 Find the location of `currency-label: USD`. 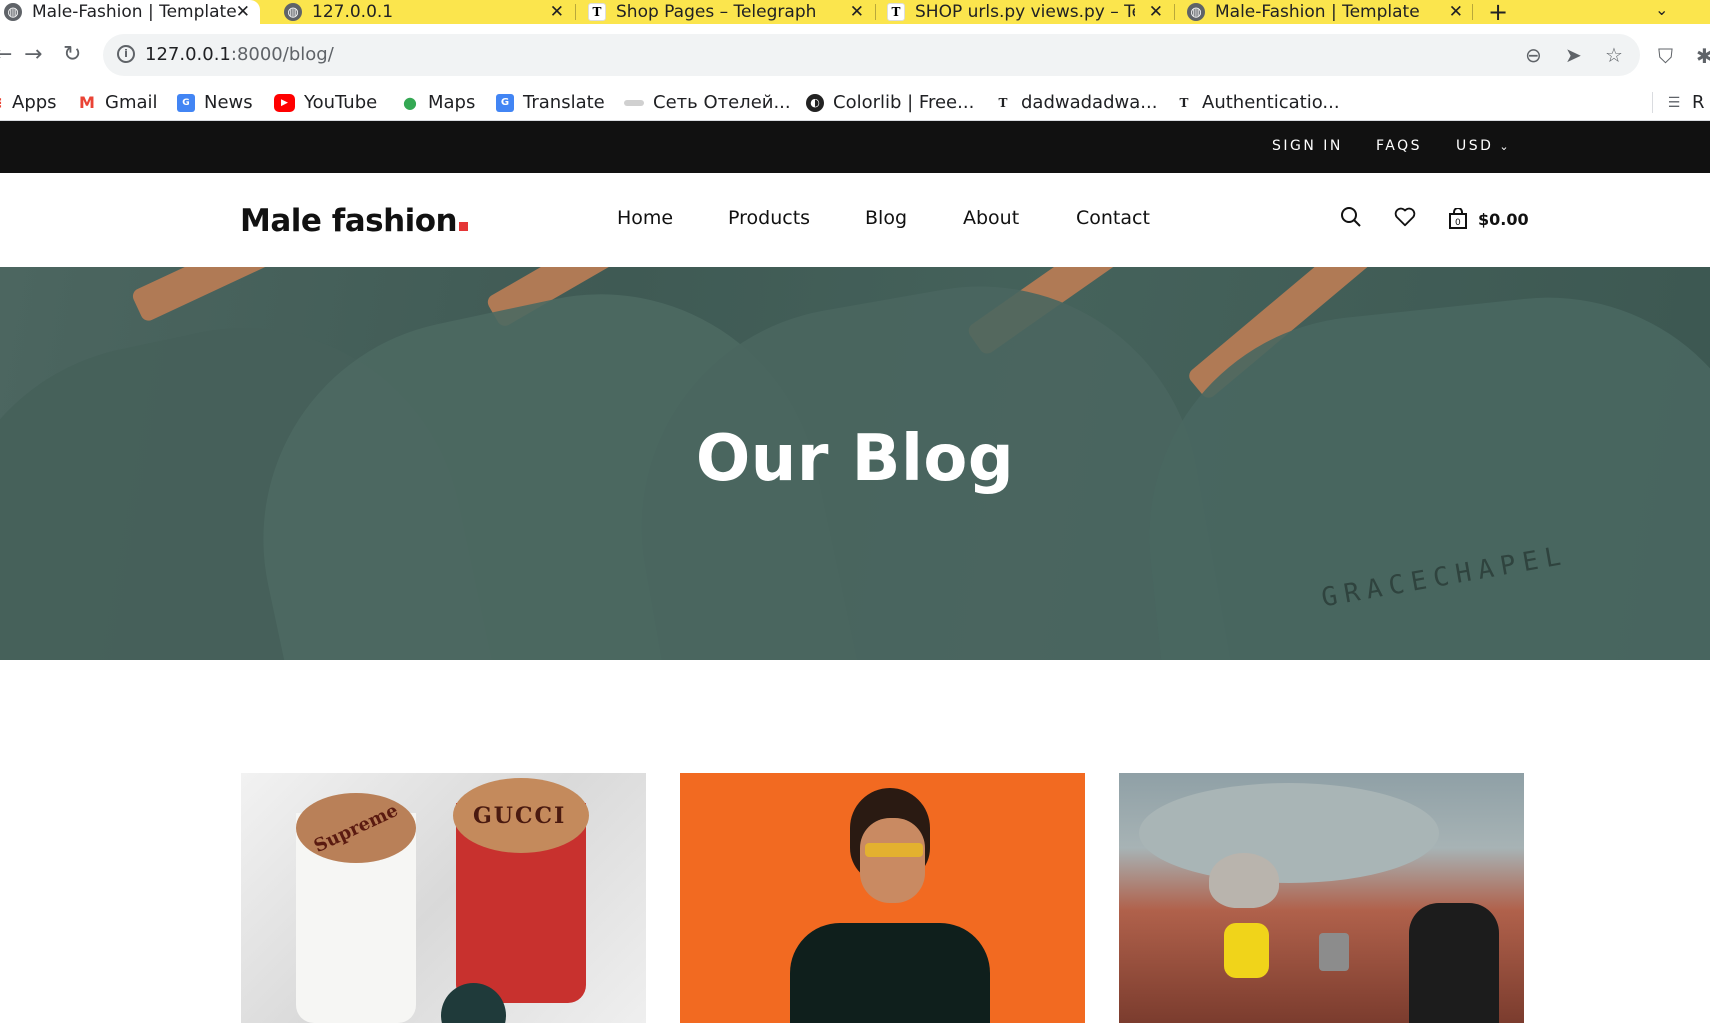

currency-label: USD is located at coordinates (1475, 146).